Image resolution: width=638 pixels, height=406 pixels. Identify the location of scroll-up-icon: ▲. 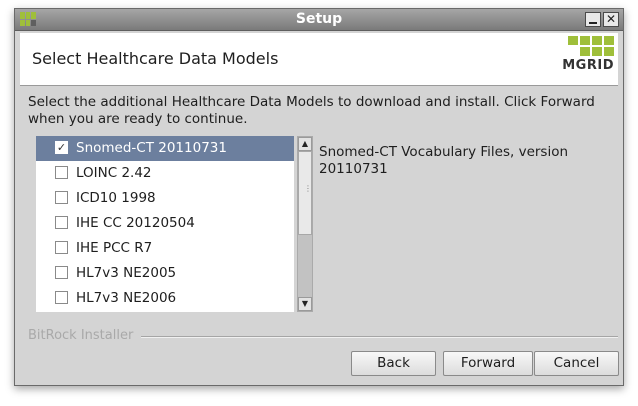
(305, 144).